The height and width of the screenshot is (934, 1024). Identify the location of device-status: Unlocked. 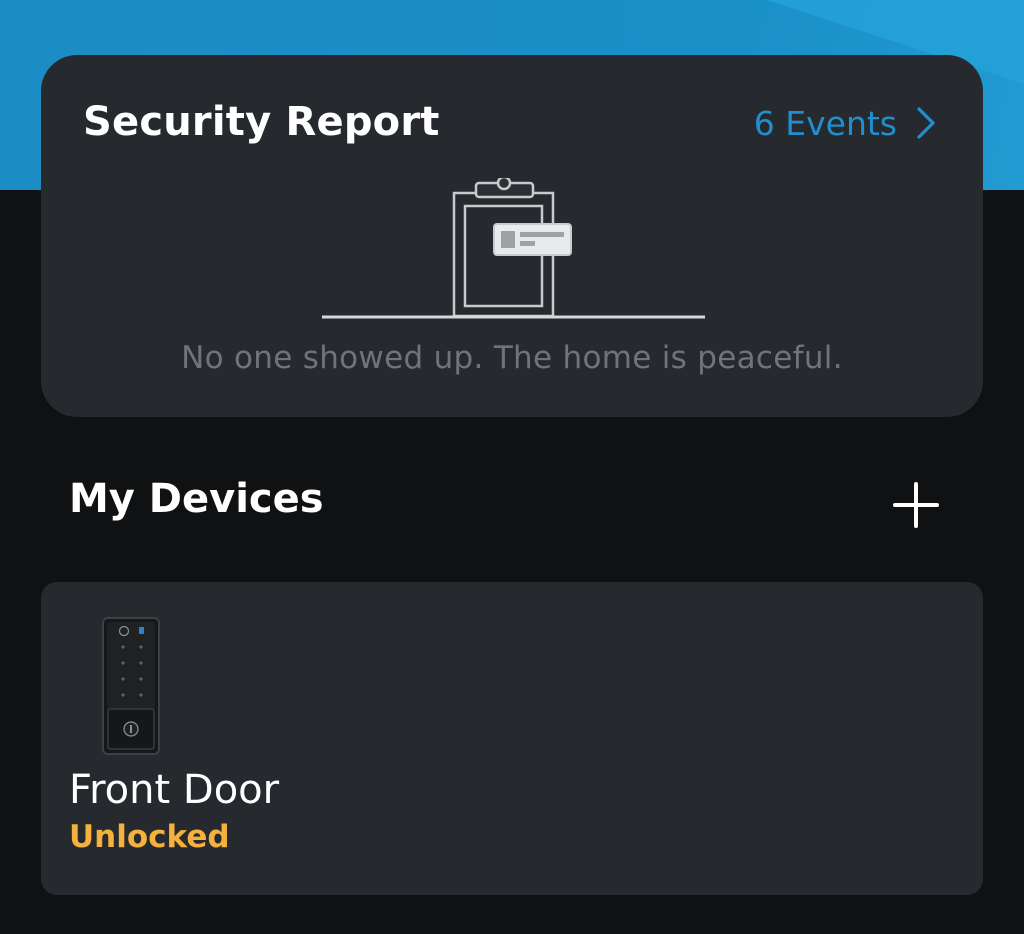
(149, 837).